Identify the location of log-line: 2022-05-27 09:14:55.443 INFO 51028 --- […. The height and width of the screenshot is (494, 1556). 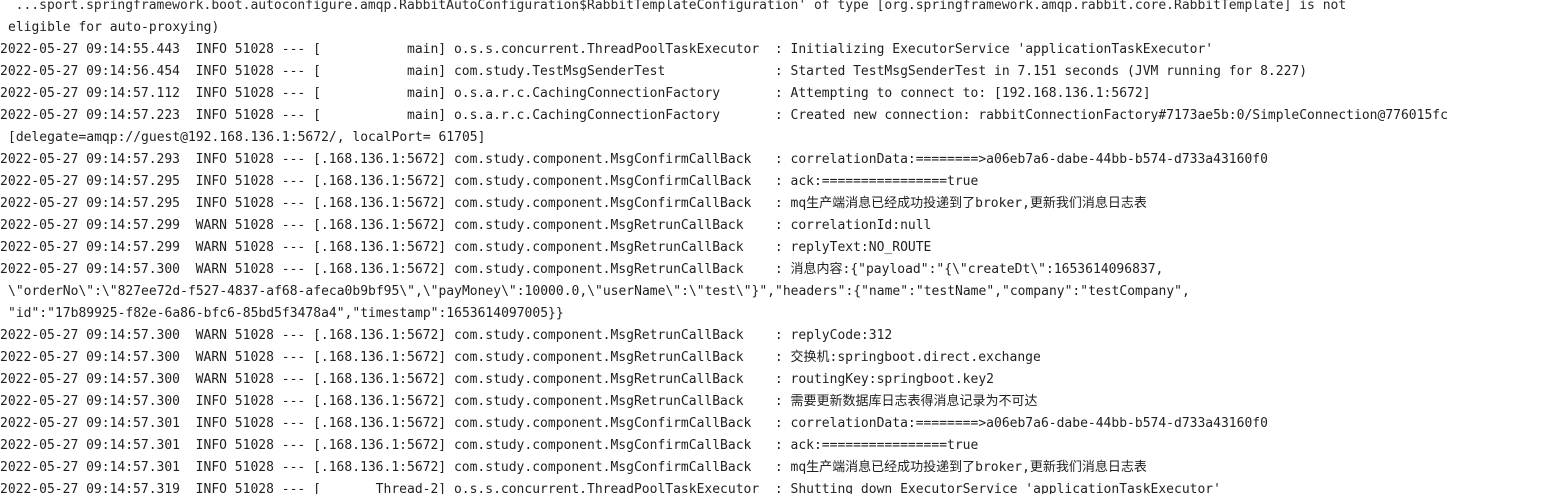
(607, 49).